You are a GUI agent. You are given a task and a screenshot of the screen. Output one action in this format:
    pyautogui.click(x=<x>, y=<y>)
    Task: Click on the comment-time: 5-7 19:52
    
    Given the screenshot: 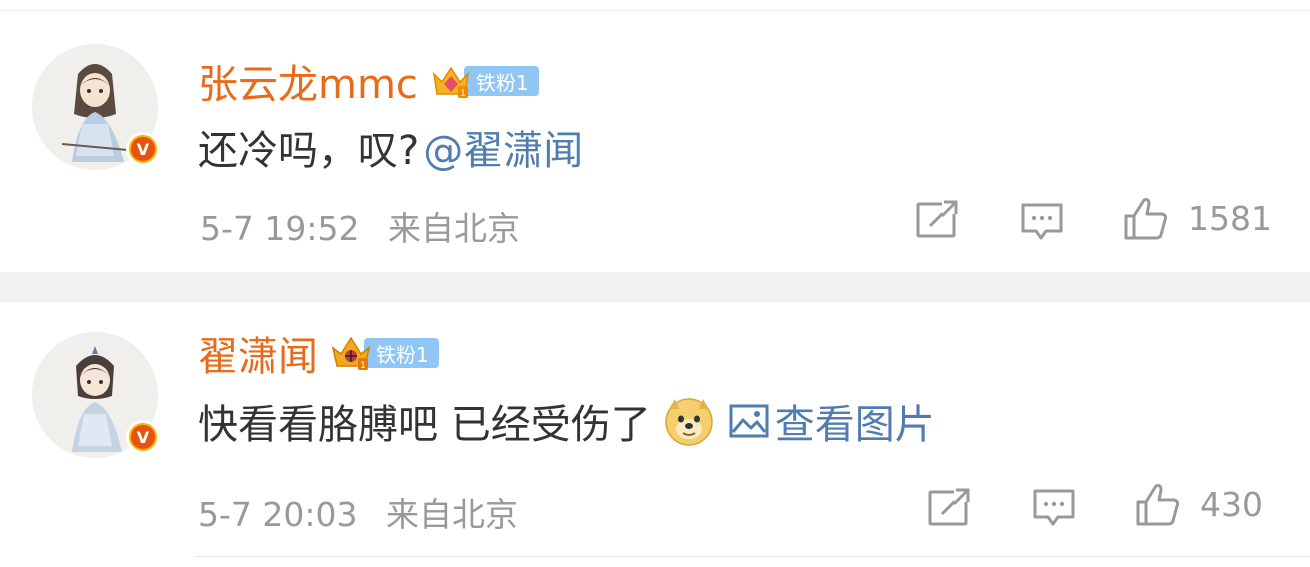 What is the action you would take?
    pyautogui.click(x=280, y=228)
    